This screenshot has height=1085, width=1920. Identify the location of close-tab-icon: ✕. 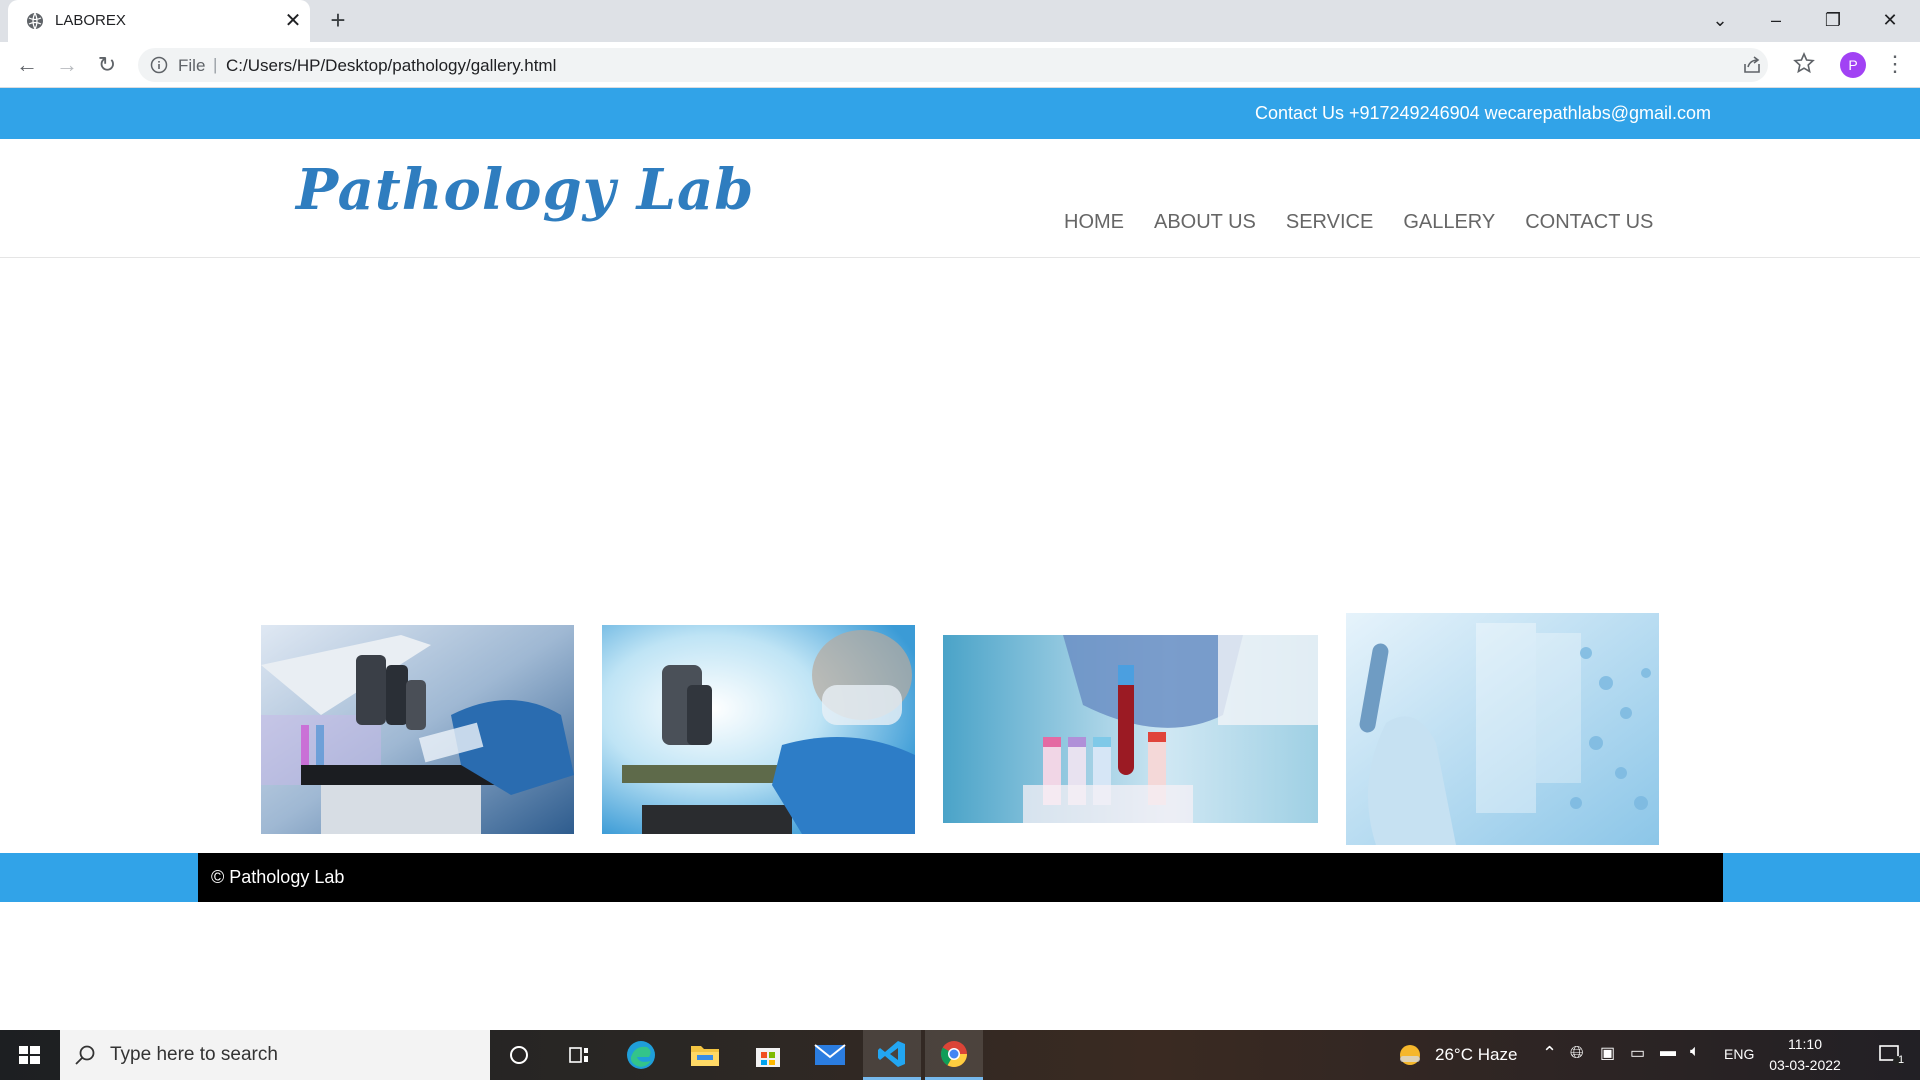
(293, 21).